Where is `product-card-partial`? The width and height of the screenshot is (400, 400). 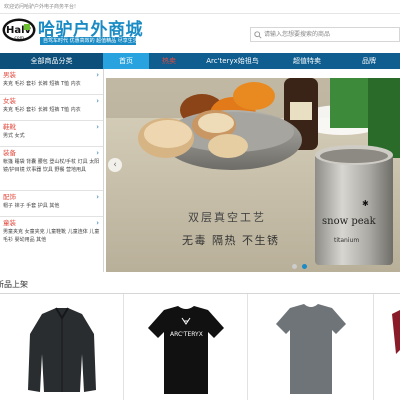
product-card-partial is located at coordinates (387, 347).